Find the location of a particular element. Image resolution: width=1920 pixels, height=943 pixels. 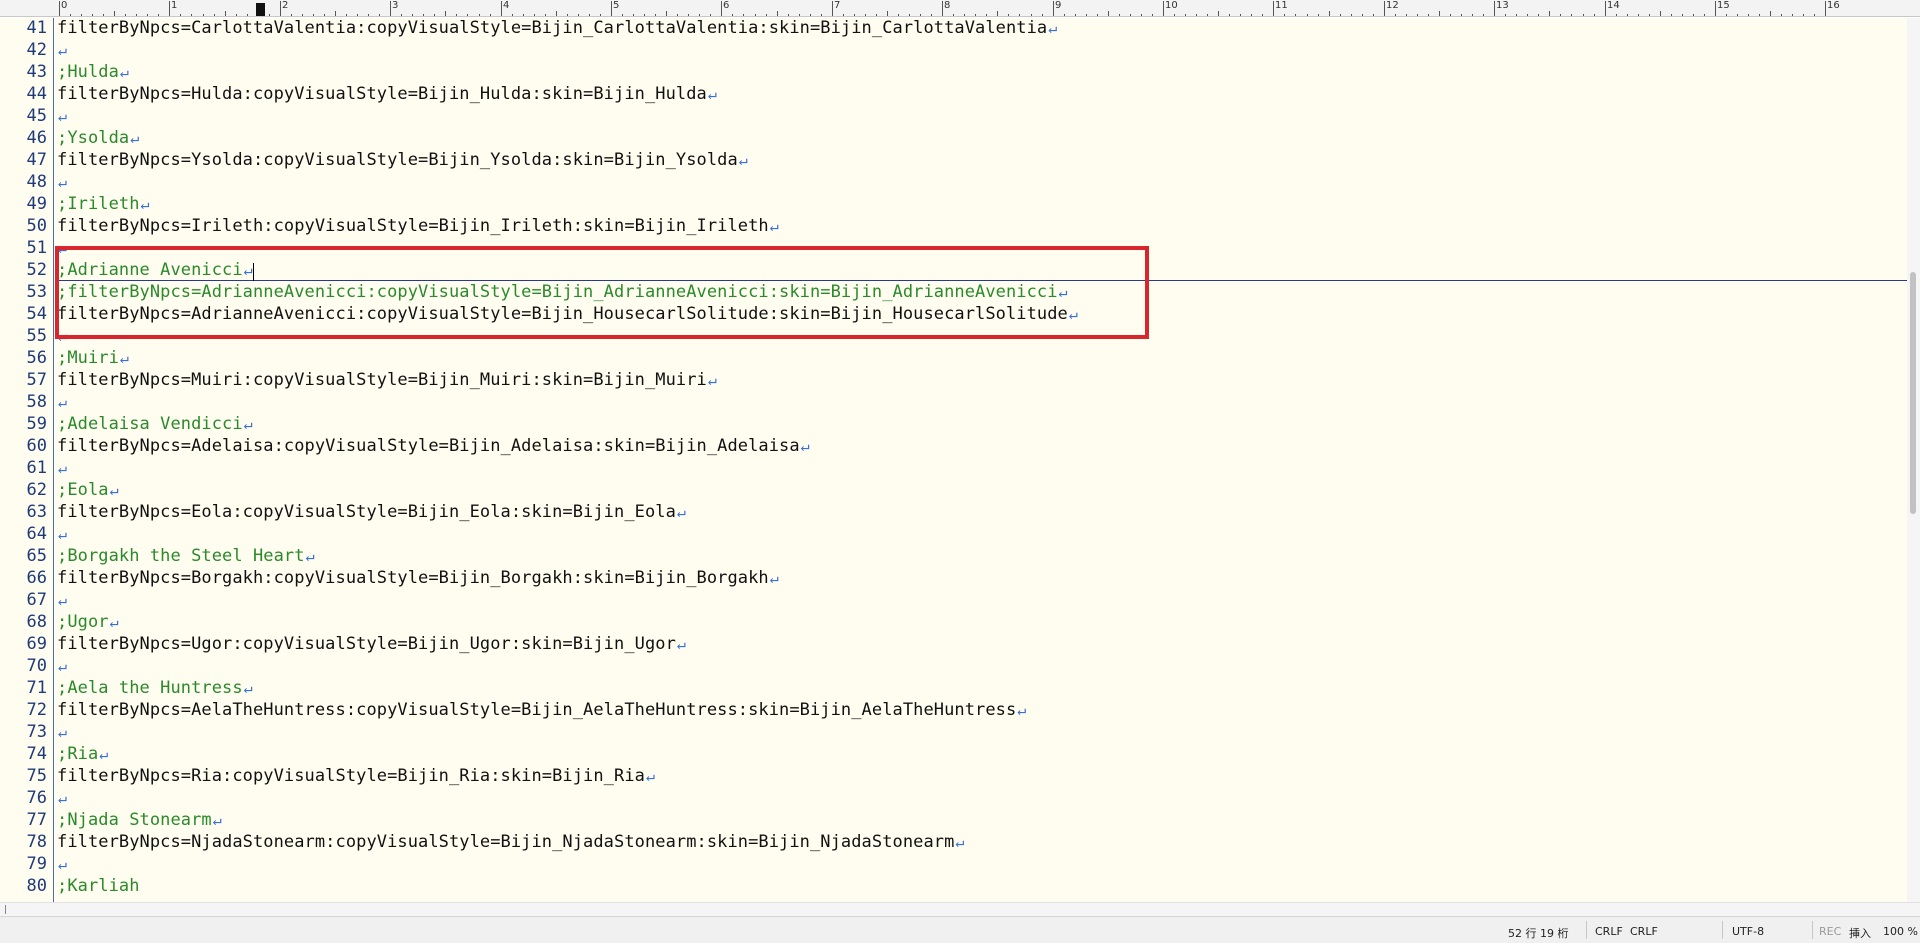

line-number: 53 is located at coordinates (36, 292).